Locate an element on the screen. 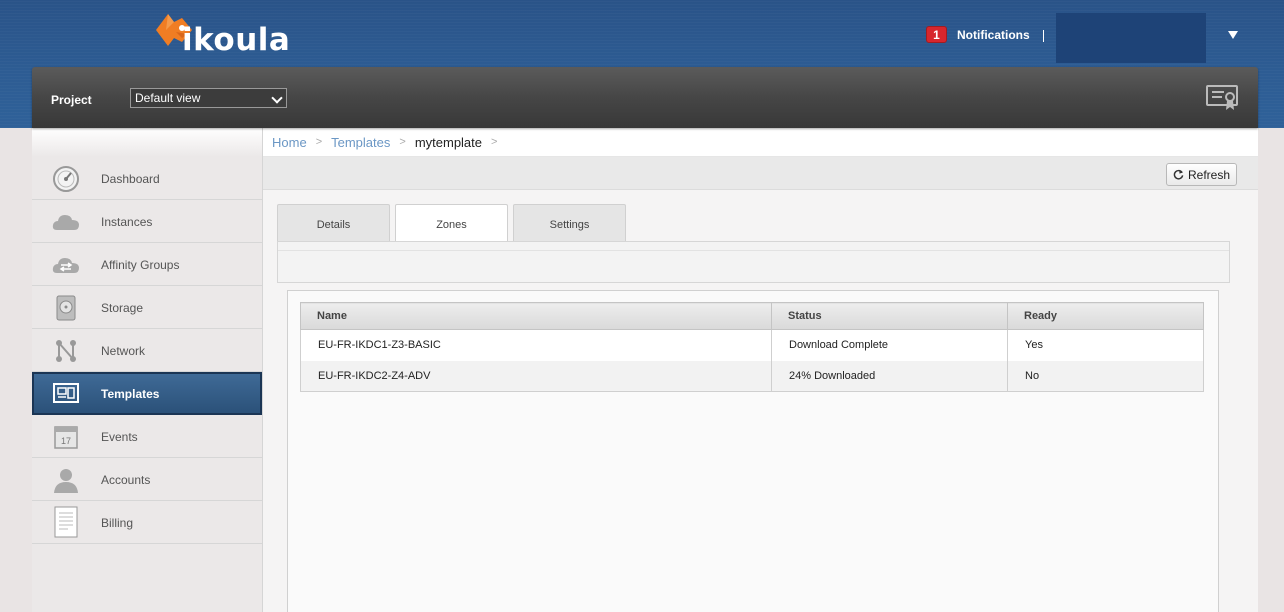  column-header-ready: Ready is located at coordinates (1105, 316).